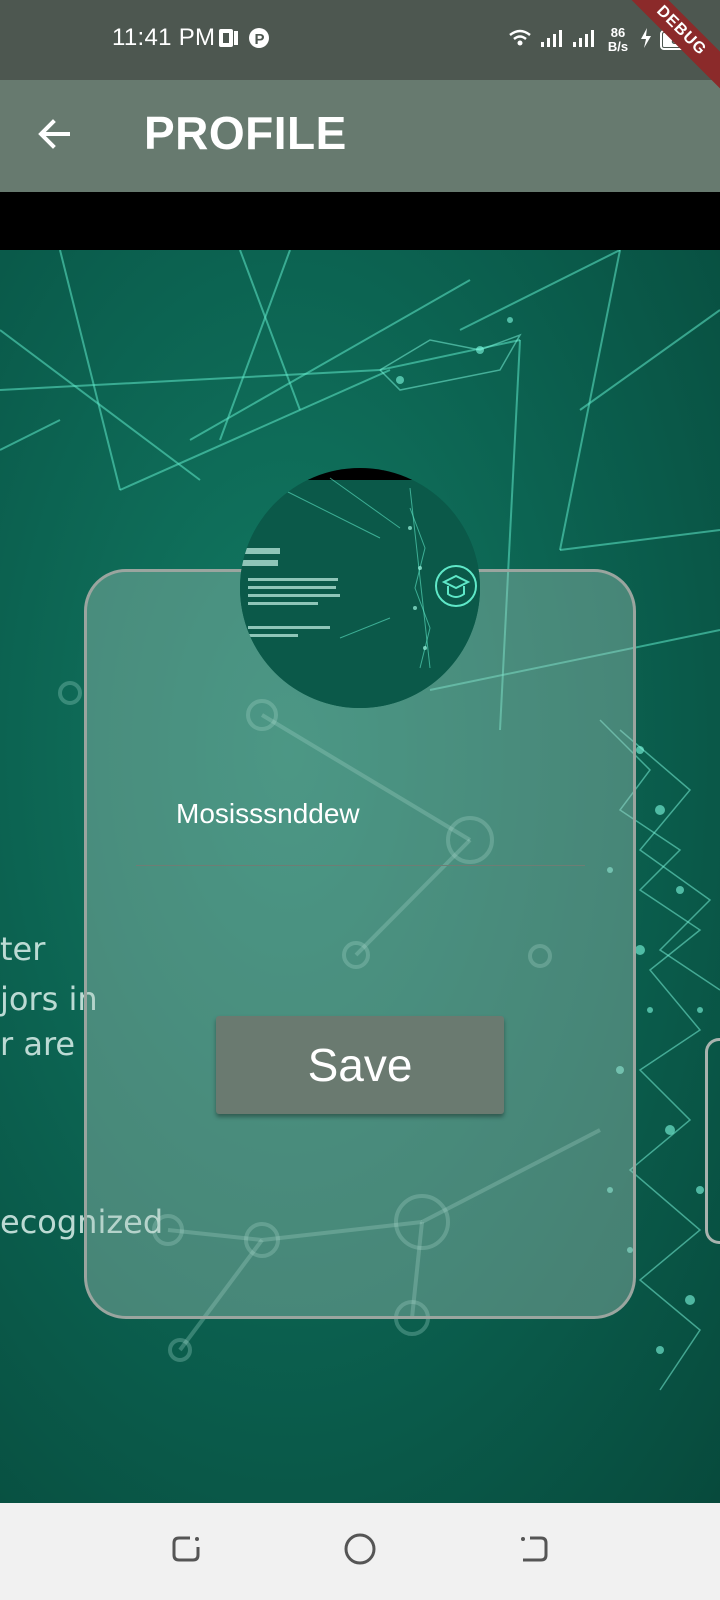  Describe the element at coordinates (618, 32) in the screenshot. I see `net-speed-value: 86` at that location.